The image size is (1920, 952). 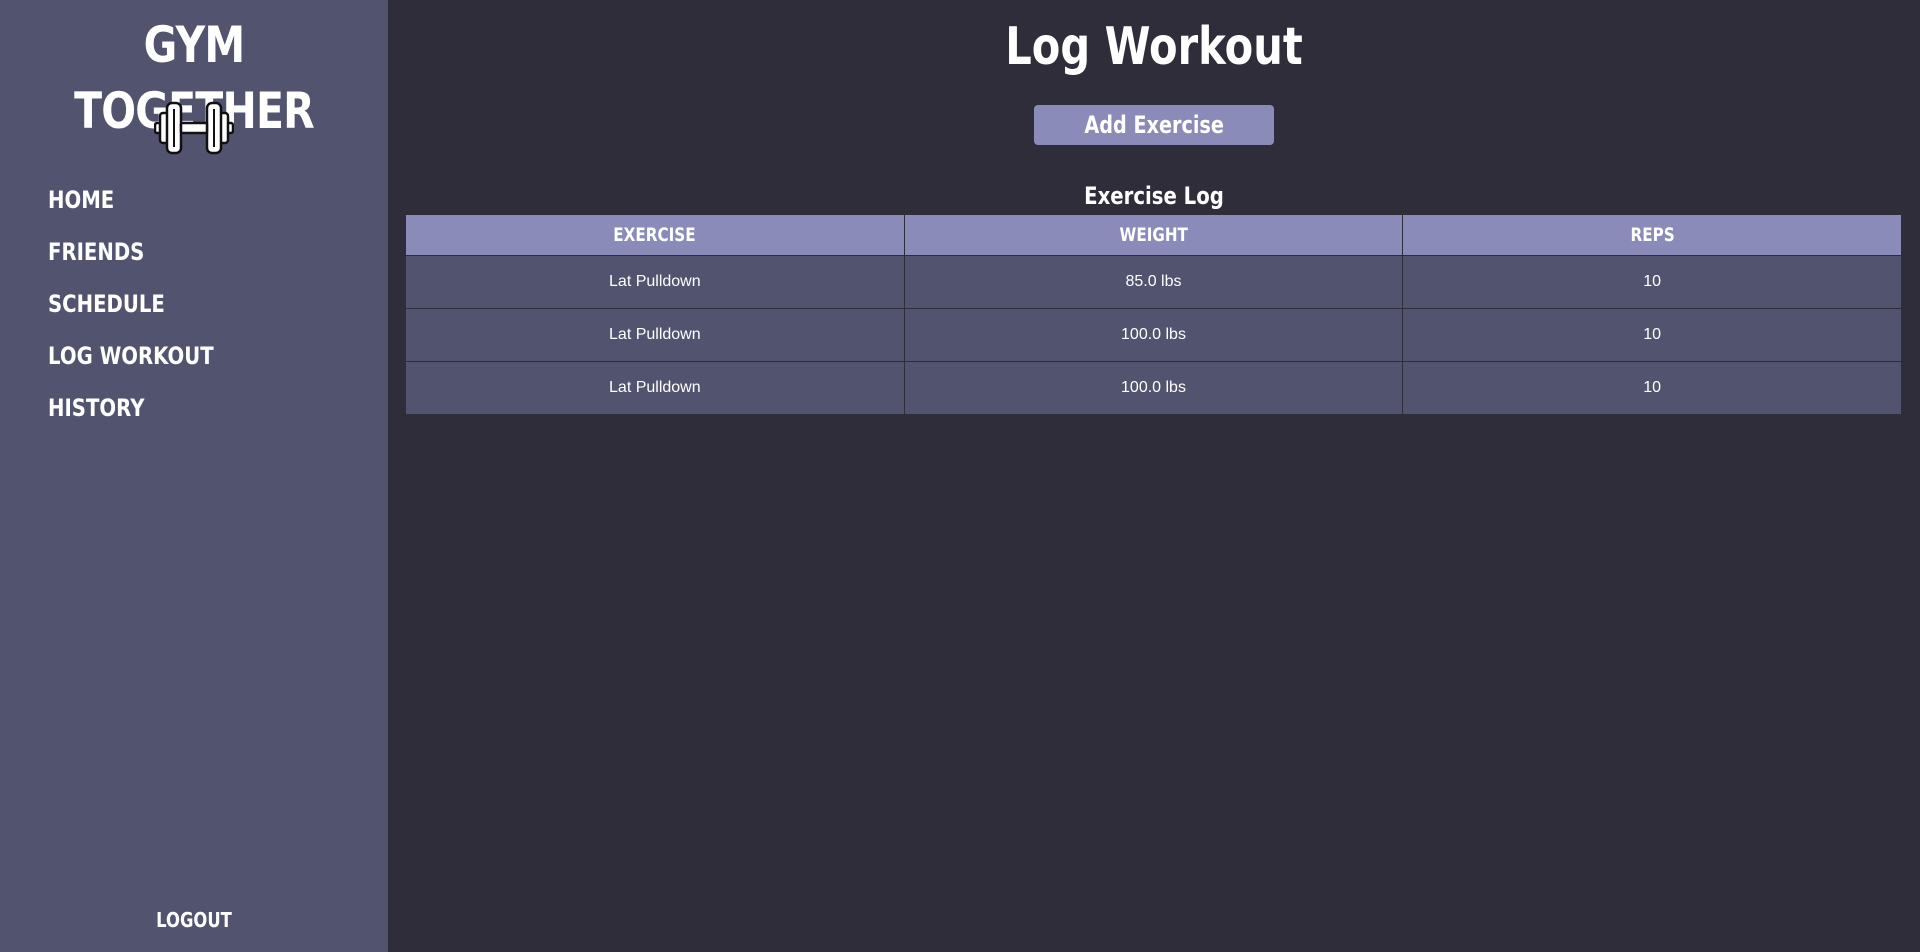 I want to click on nav-item-log-workout: LOG WORKOUT, so click(x=131, y=360).